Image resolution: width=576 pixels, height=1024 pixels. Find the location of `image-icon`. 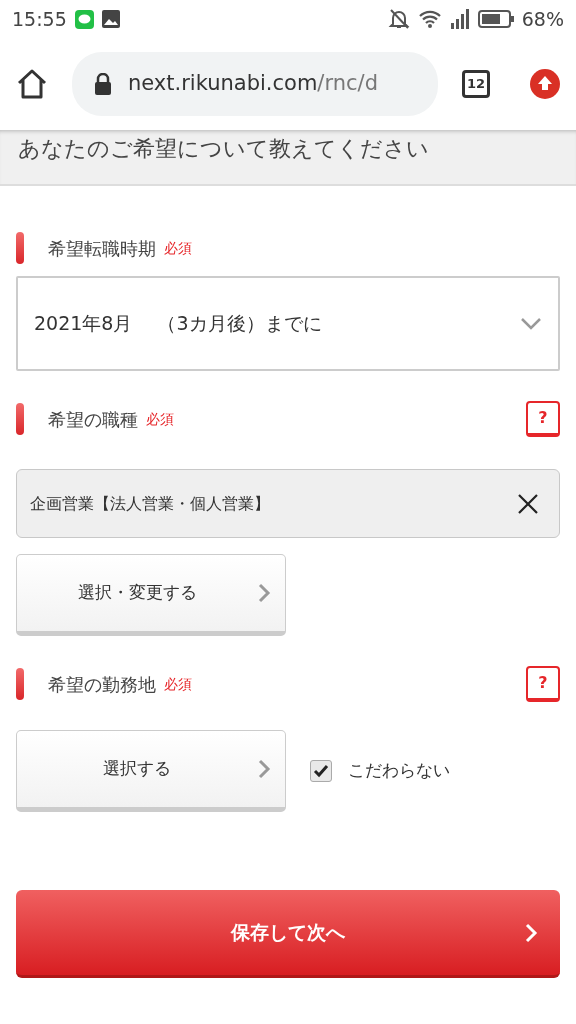

image-icon is located at coordinates (110, 19).